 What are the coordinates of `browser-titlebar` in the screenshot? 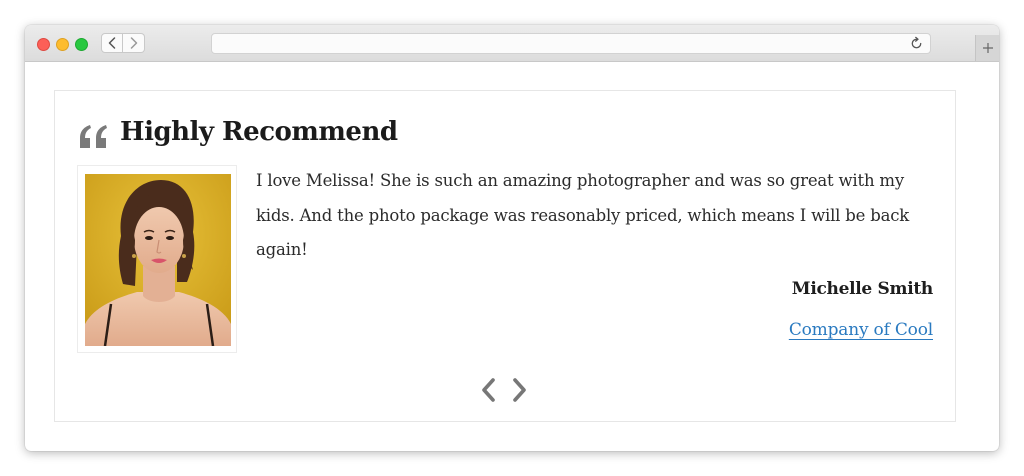 It's located at (512, 43).